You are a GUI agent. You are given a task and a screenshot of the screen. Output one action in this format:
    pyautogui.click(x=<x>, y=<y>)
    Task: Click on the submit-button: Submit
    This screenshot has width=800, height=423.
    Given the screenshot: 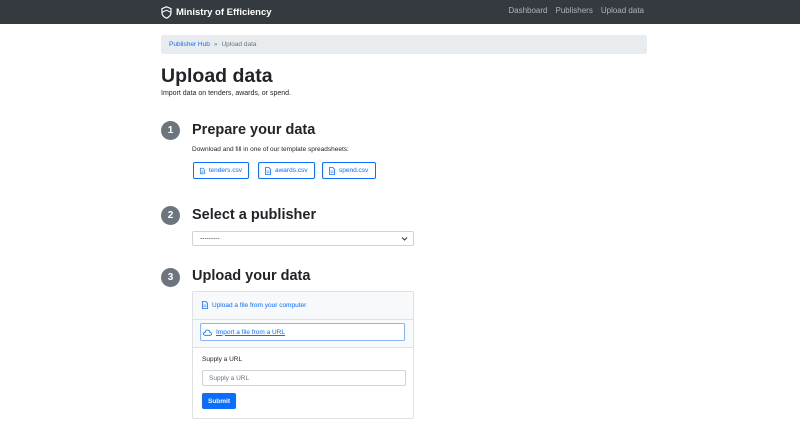 What is the action you would take?
    pyautogui.click(x=219, y=401)
    